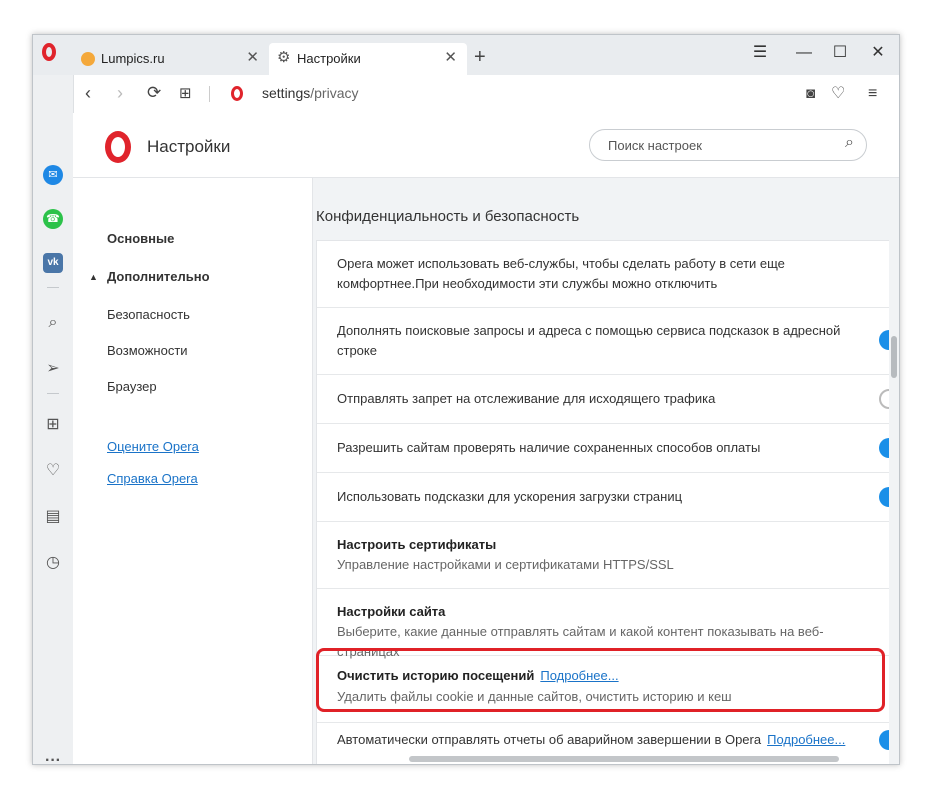  Describe the element at coordinates (237, 93) in the screenshot. I see `opera-page-icon` at that location.